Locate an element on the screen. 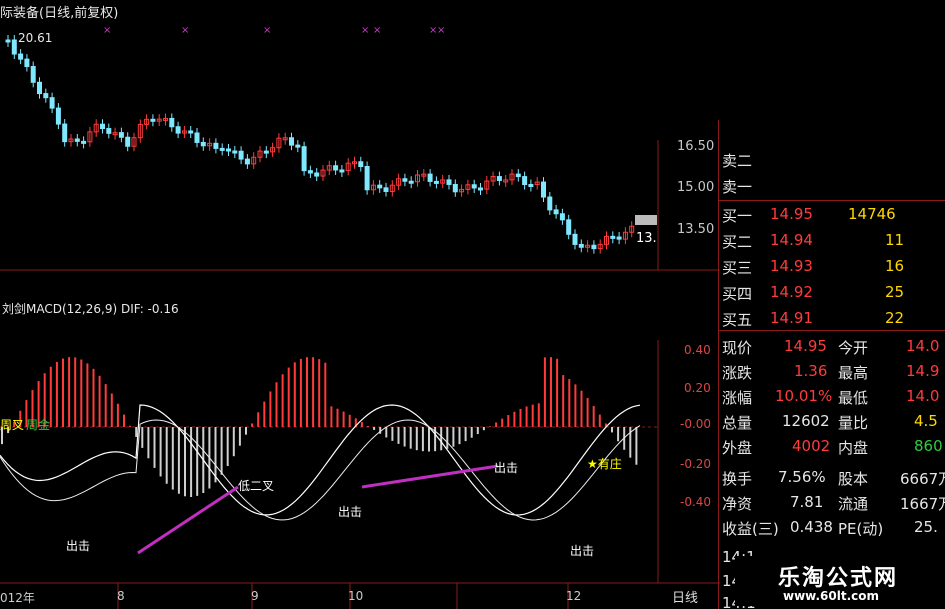  quote-row: 换手7.56%股本6667万 is located at coordinates (833, 478).